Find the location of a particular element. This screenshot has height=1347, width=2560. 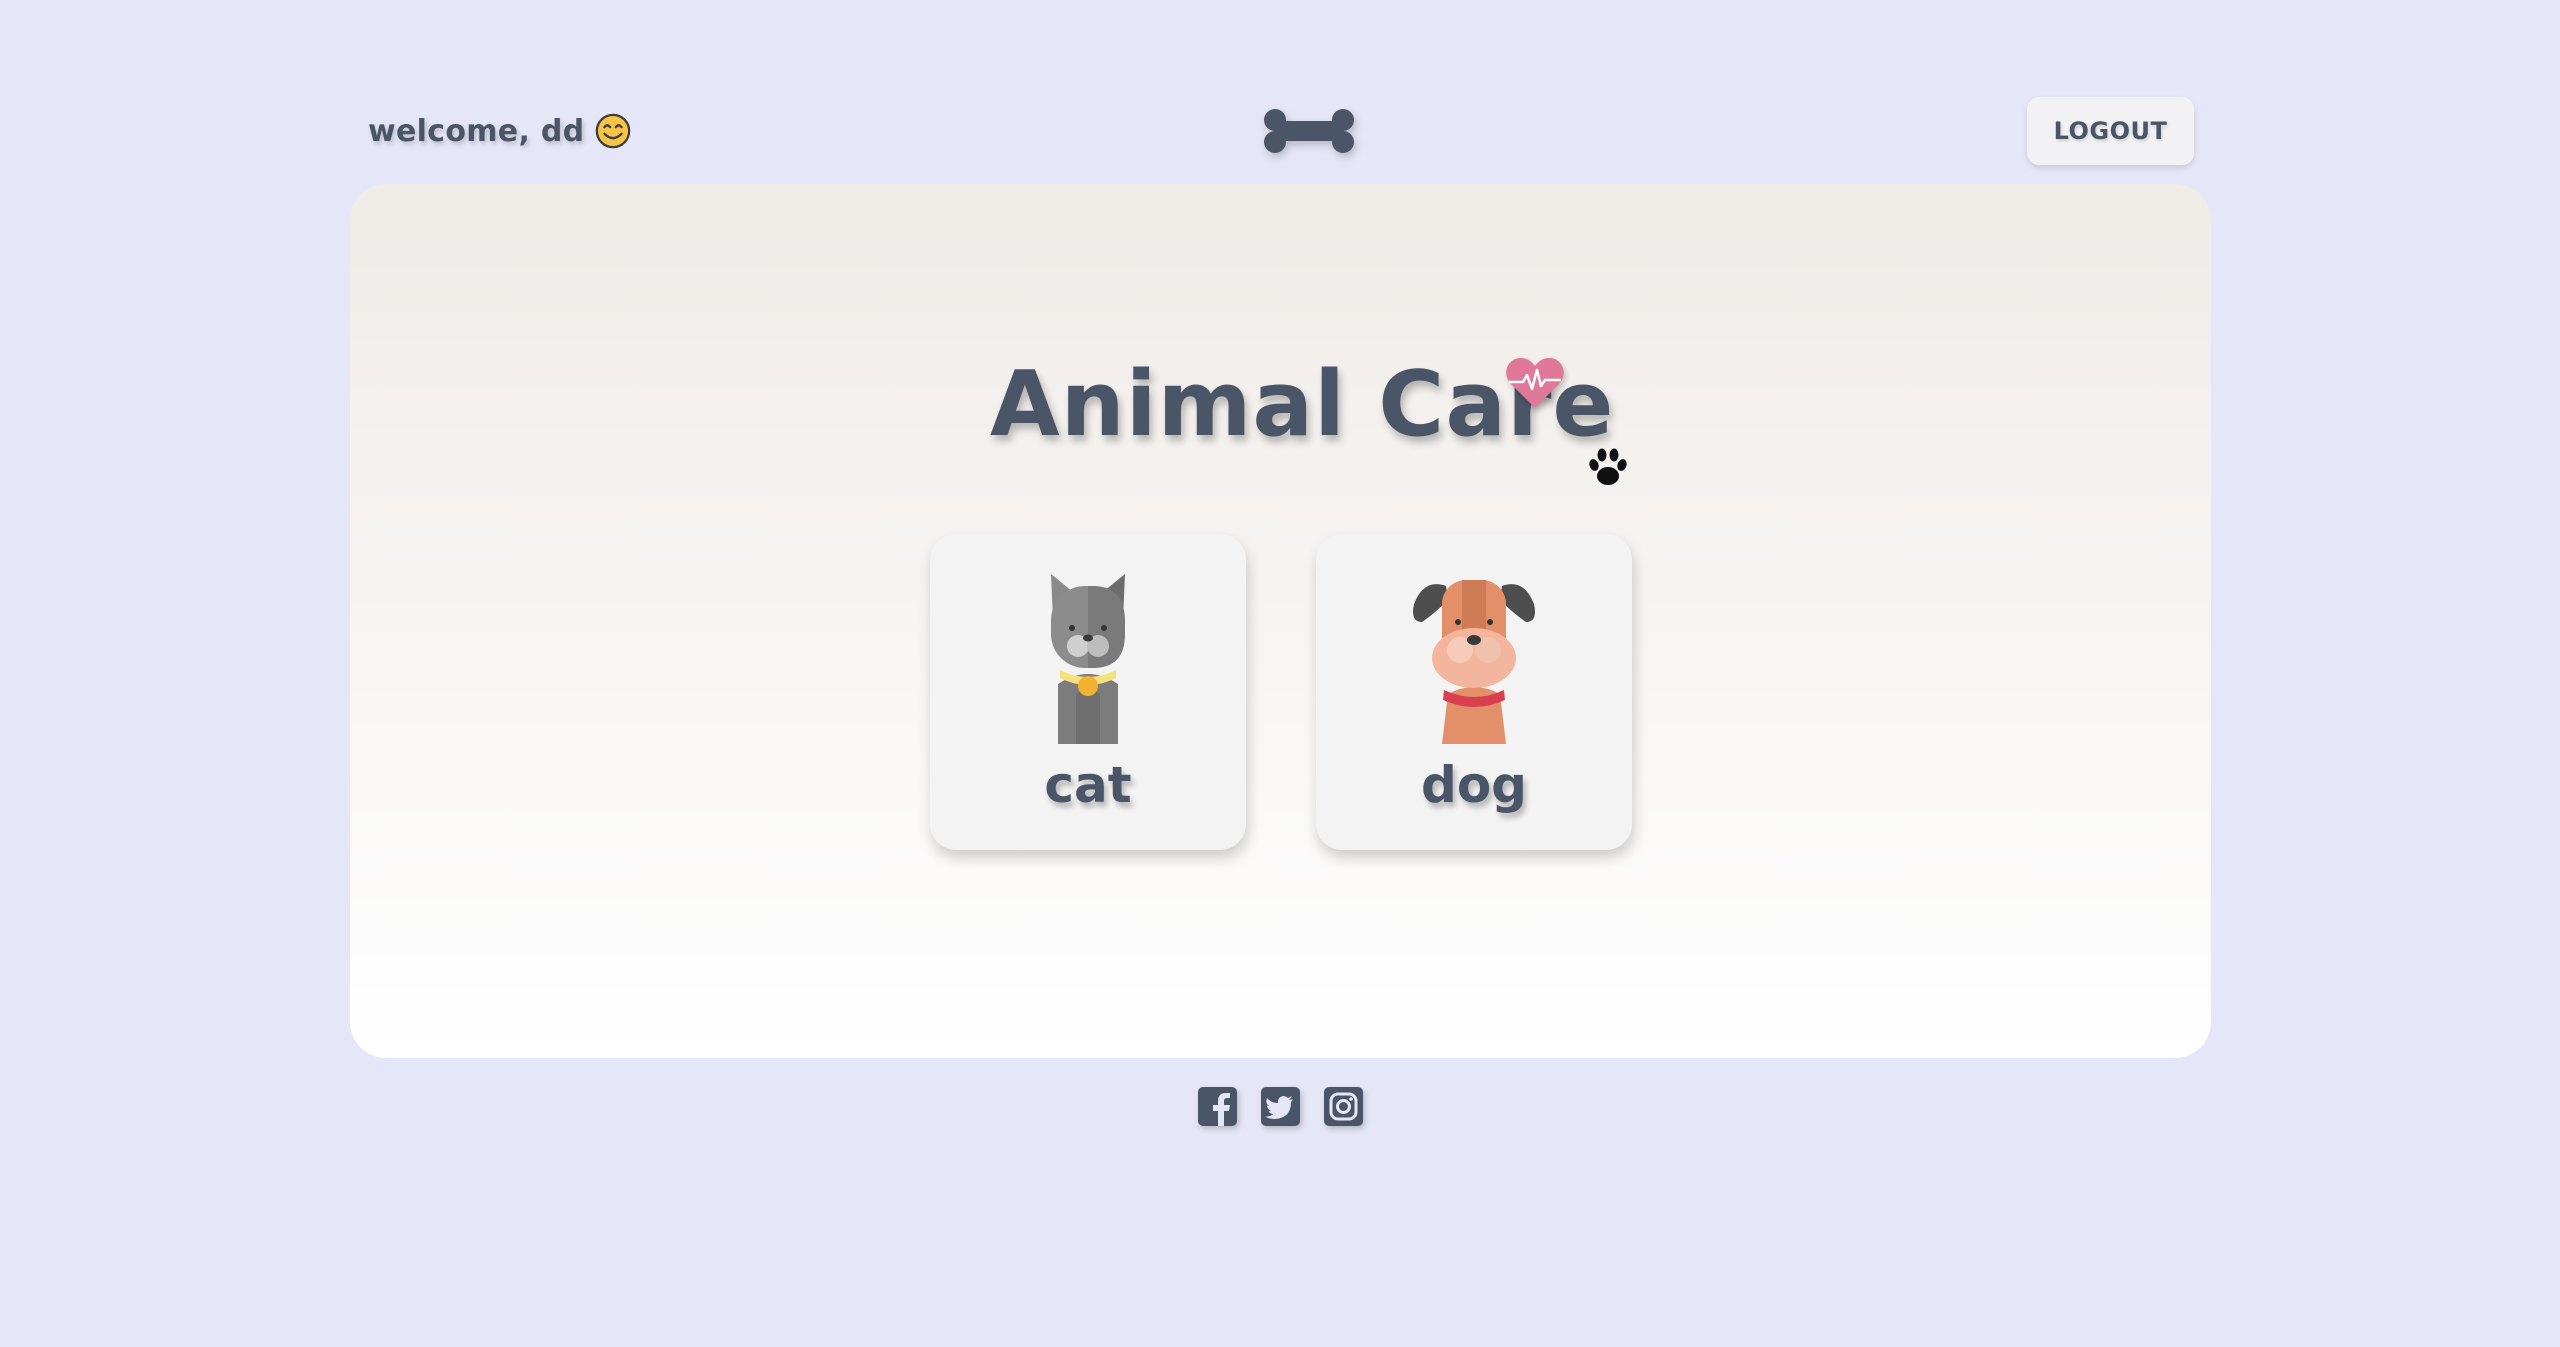

social-links is located at coordinates (1280, 1106).